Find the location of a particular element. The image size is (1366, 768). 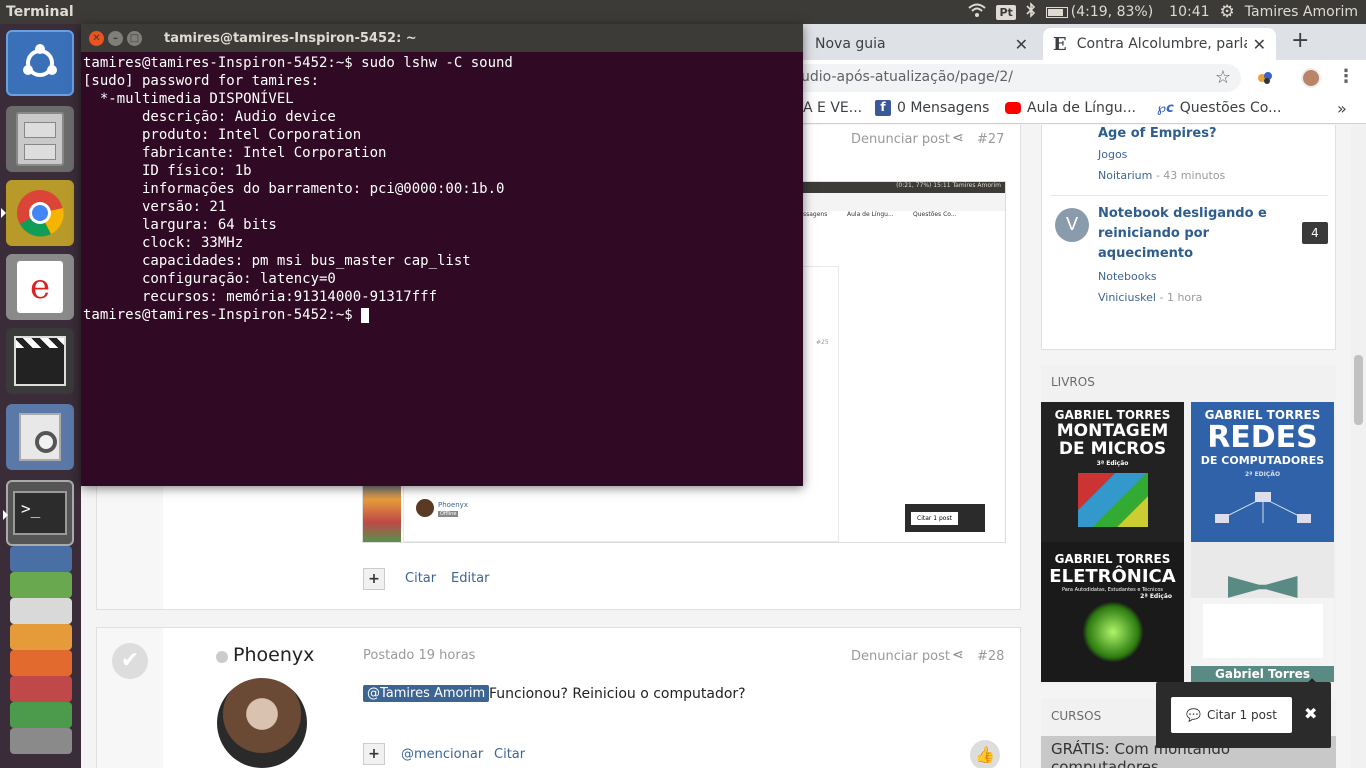

post-number: #28 is located at coordinates (990, 656).